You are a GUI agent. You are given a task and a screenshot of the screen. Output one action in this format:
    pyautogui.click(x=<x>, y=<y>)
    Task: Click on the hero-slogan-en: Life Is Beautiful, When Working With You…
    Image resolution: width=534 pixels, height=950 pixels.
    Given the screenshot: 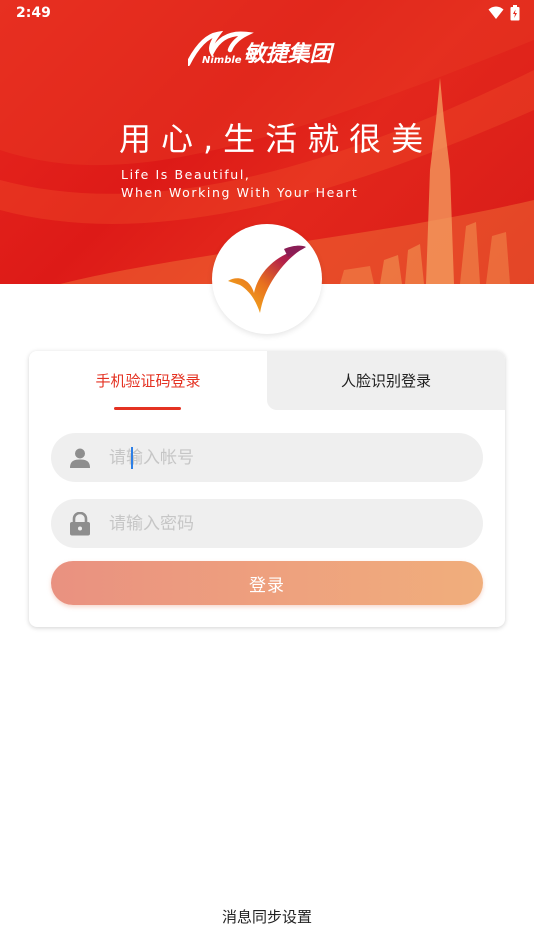 What is the action you would take?
    pyautogui.click(x=239, y=184)
    